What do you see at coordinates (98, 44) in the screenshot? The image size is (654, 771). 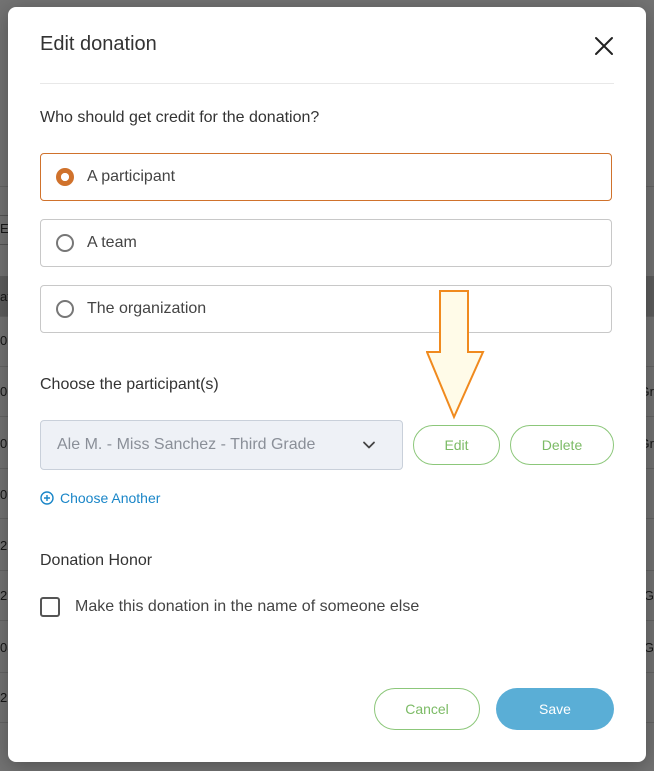 I see `modal-title: Edit donation` at bounding box center [98, 44].